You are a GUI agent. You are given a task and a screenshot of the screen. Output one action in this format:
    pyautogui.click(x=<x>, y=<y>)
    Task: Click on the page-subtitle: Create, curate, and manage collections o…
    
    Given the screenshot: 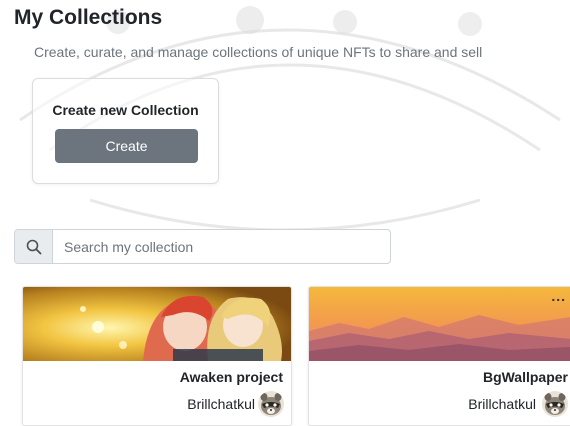 What is the action you would take?
    pyautogui.click(x=258, y=52)
    